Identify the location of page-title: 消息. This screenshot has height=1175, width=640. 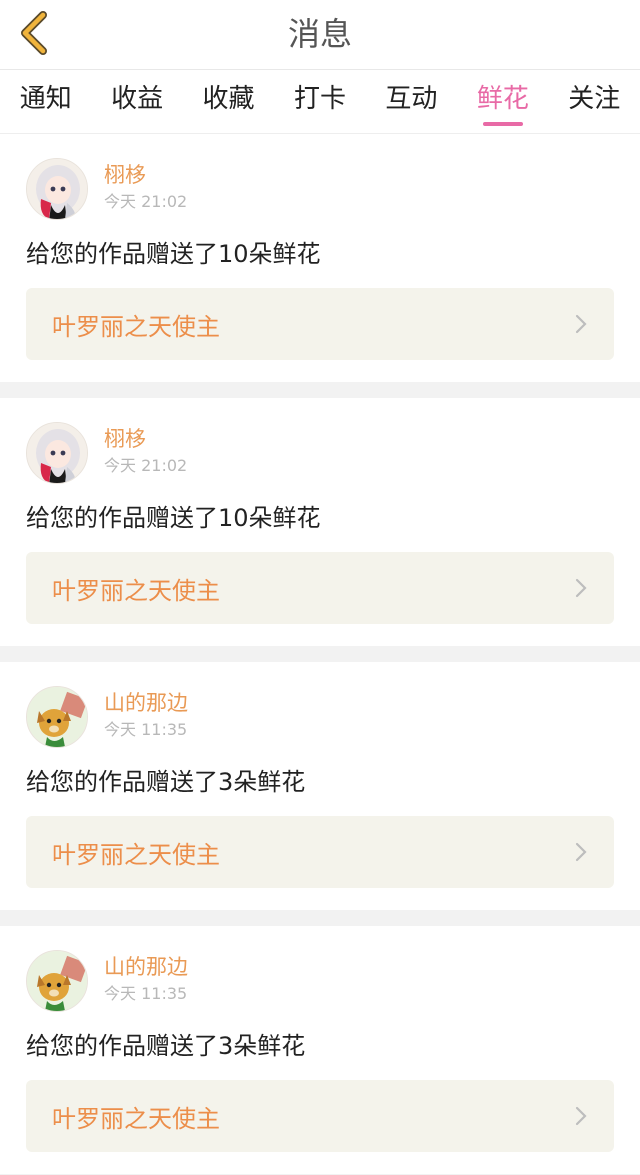
(319, 34).